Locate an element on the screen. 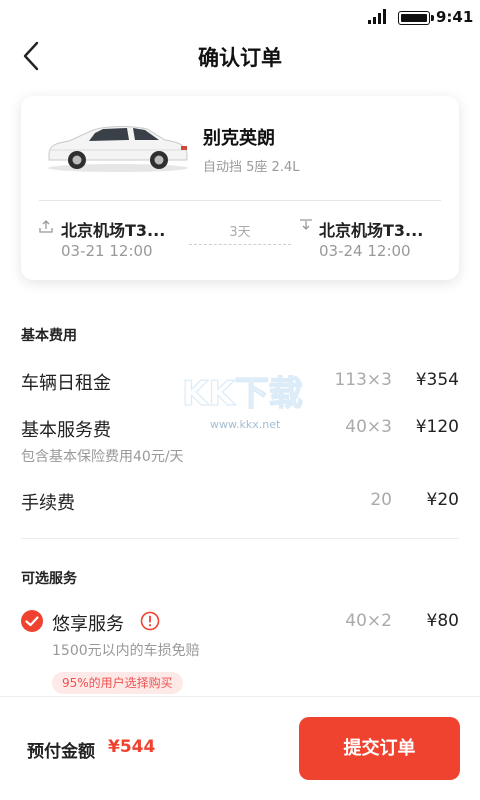  prepay-amount: ¥544 is located at coordinates (132, 747).